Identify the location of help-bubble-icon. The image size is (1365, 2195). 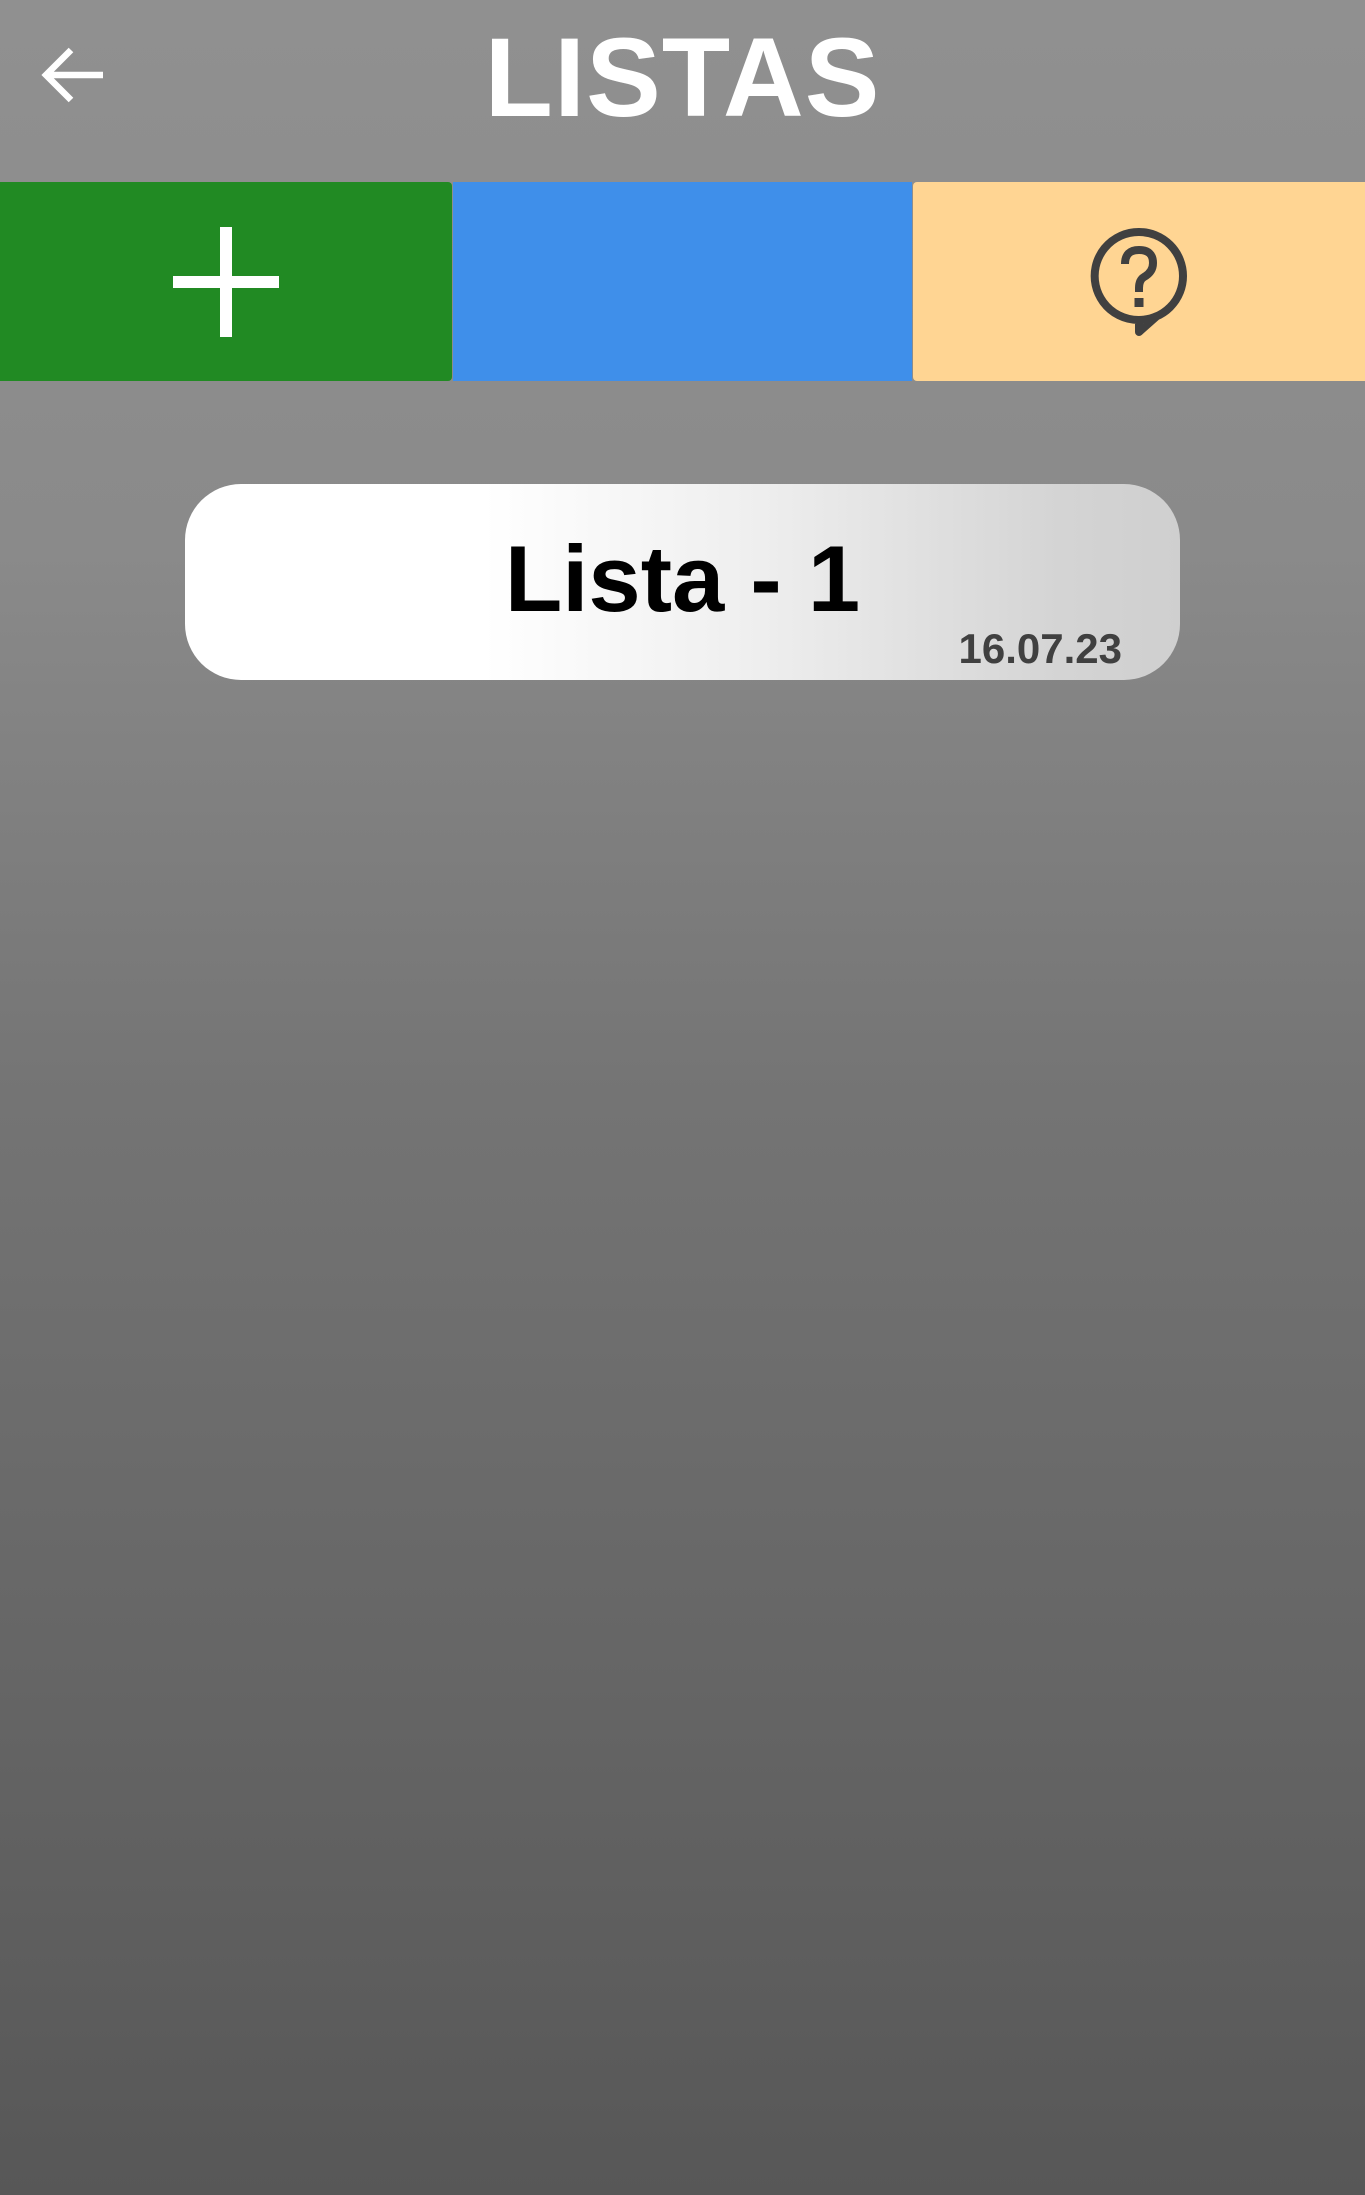
(1138, 281).